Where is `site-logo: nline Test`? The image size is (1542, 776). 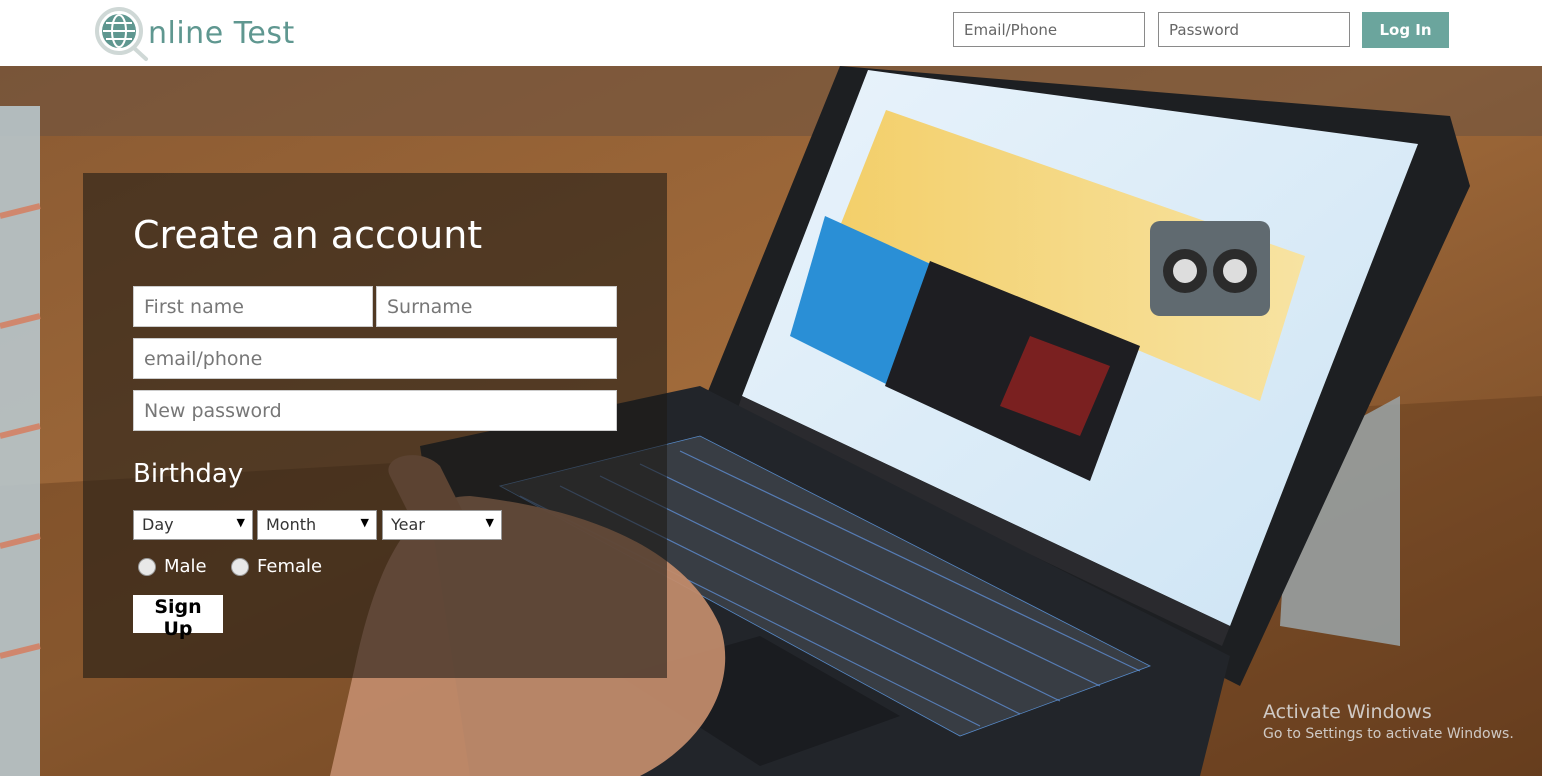
site-logo: nline Test is located at coordinates (204, 33).